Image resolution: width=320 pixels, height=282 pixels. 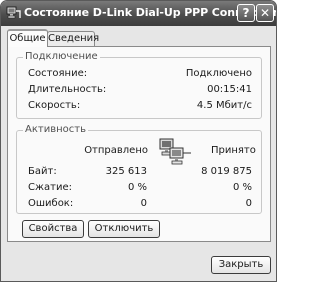 I want to click on bytes-received-value: 8 019 875, so click(x=226, y=171).